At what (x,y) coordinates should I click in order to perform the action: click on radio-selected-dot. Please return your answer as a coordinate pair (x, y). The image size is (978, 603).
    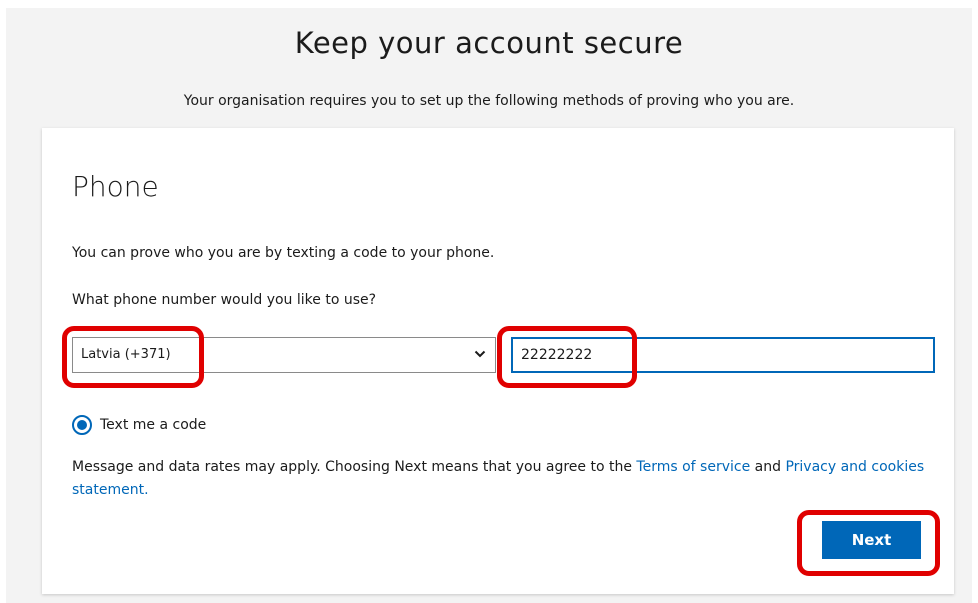
    Looking at the image, I should click on (82, 425).